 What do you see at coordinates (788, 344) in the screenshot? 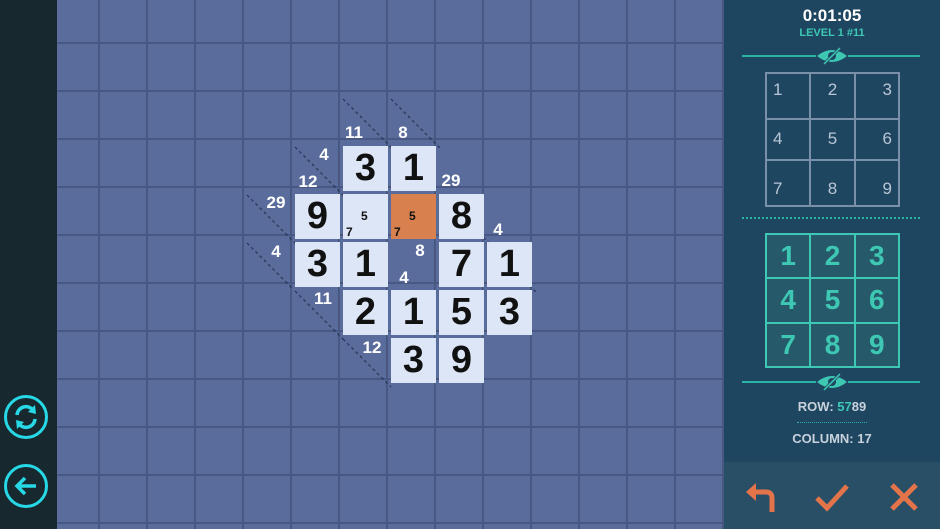
I see `number-key-7: 7` at bounding box center [788, 344].